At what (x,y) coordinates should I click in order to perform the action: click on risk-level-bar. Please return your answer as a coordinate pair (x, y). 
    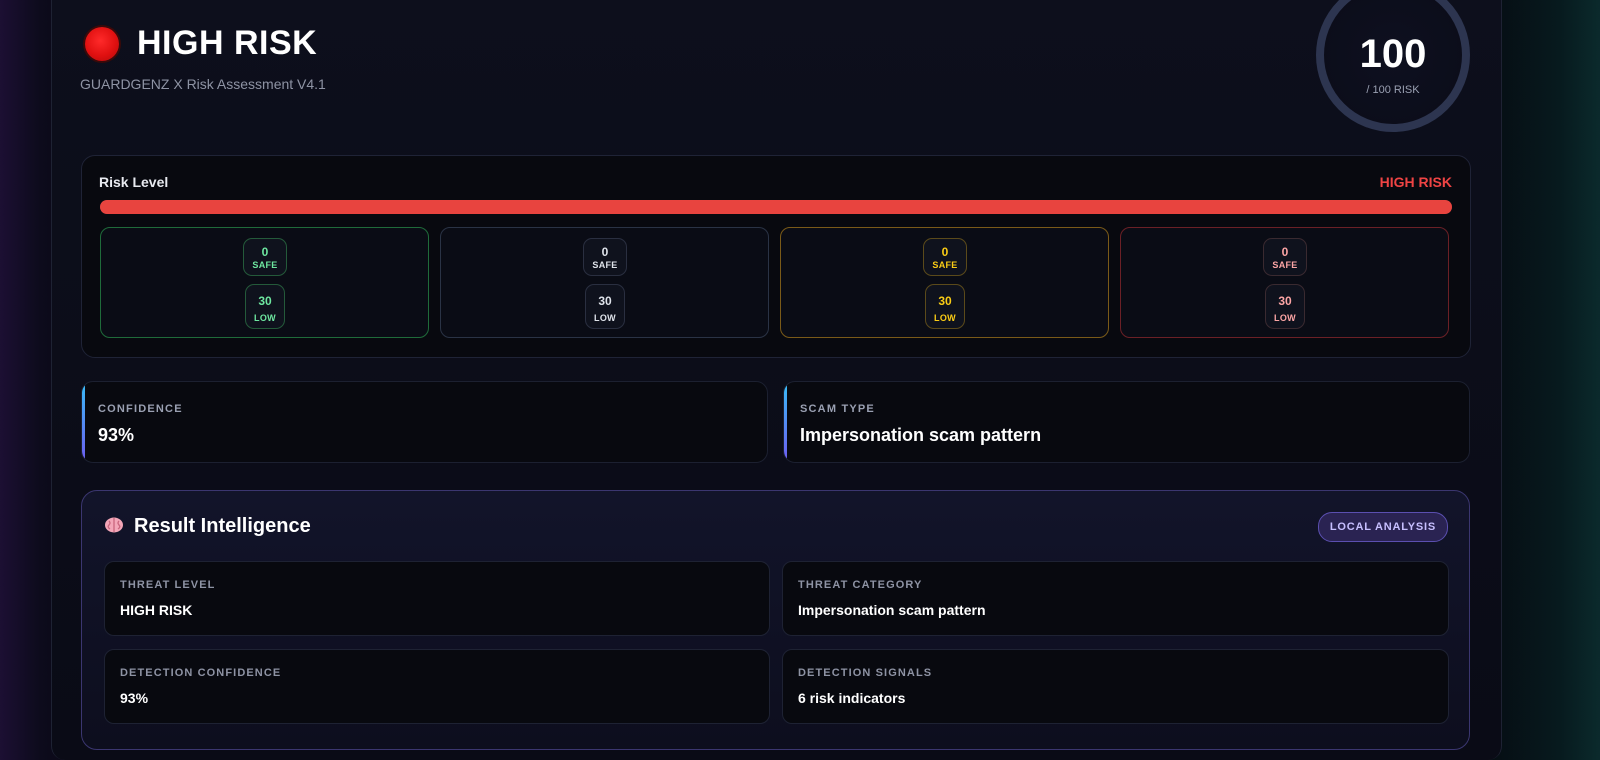
    Looking at the image, I should click on (776, 207).